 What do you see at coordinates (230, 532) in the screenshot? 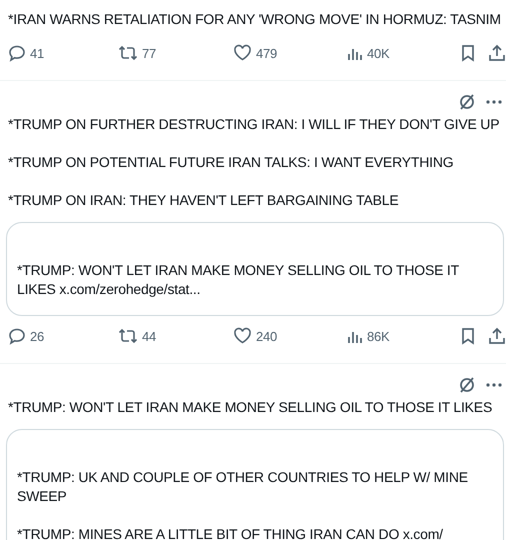
I see `quoted-text: *TRUMP: MINES ARE A LITTLE BIT OF THING IRAN CAN DO x.com/` at bounding box center [230, 532].